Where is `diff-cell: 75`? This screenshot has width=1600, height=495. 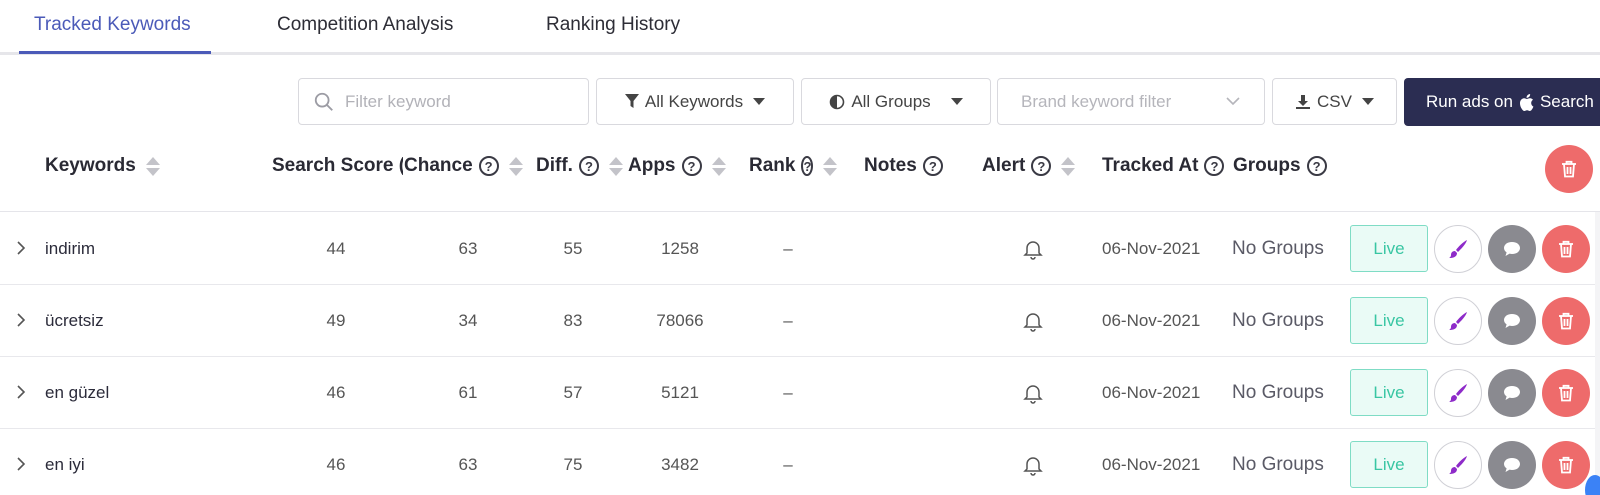
diff-cell: 75 is located at coordinates (573, 464).